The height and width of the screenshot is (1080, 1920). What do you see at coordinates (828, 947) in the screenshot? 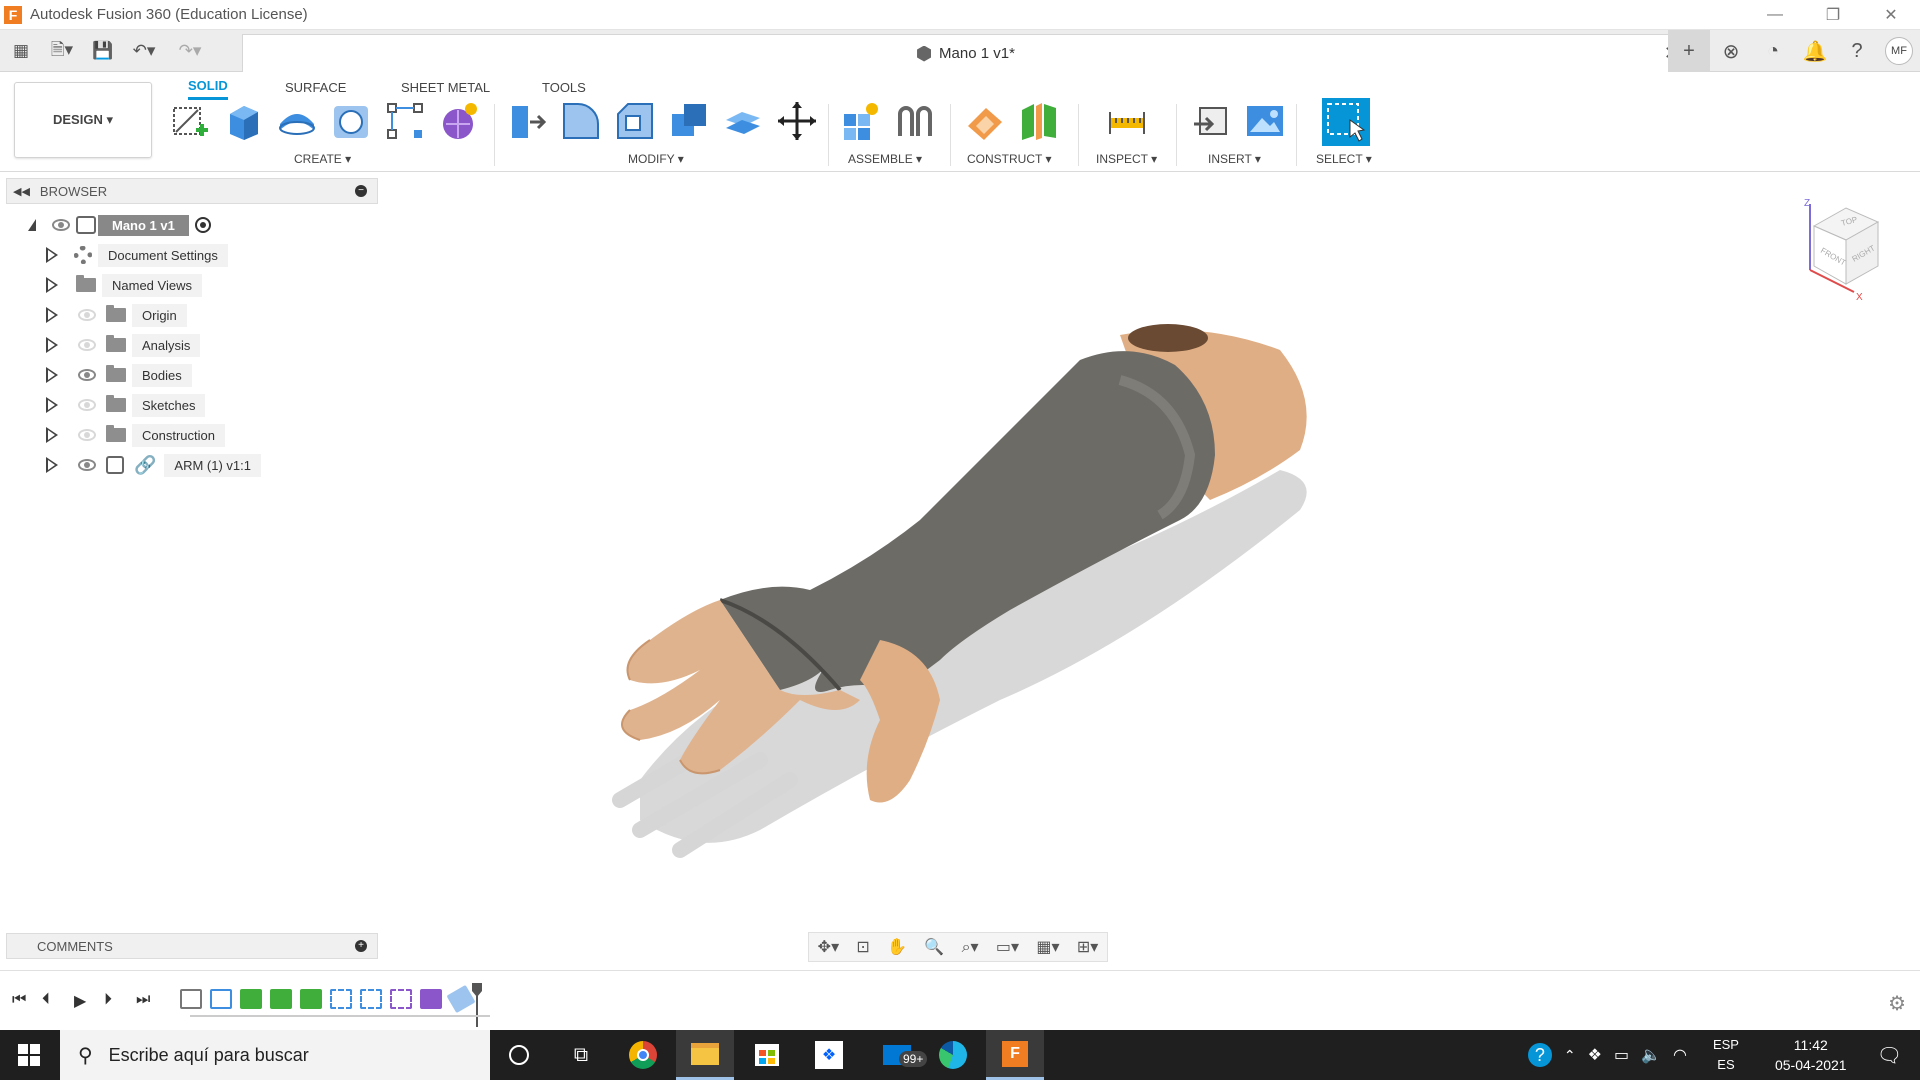
I see `orbit-icon: ✥▾` at bounding box center [828, 947].